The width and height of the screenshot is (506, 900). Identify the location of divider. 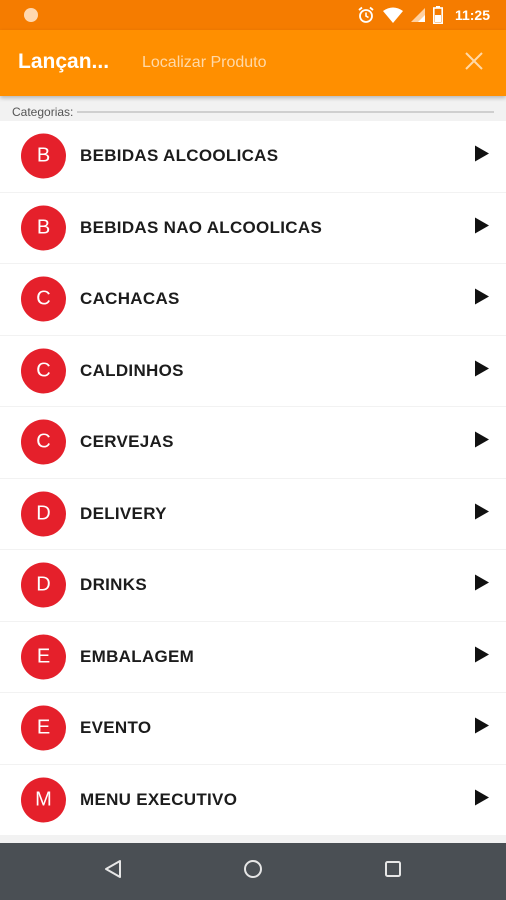
(285, 112).